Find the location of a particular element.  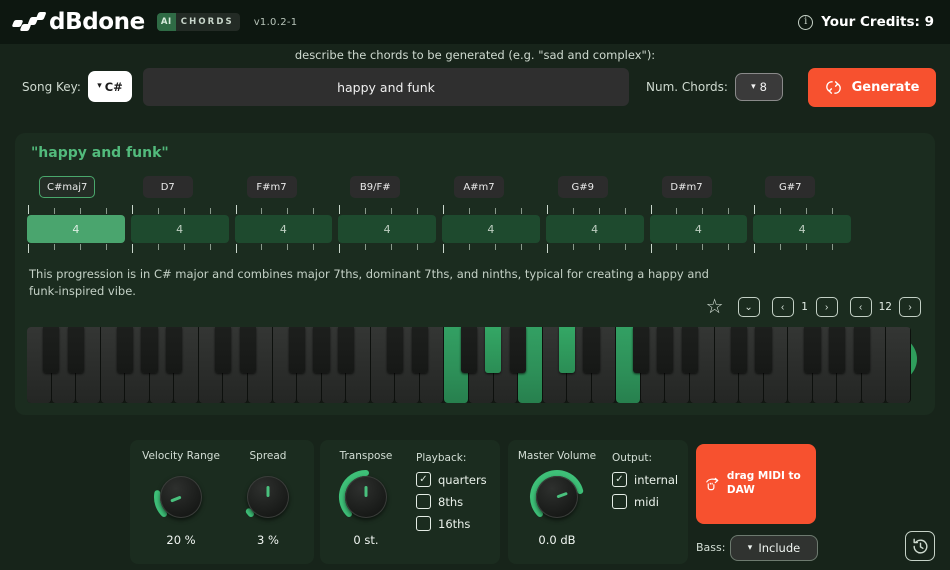

page-number: 1 is located at coordinates (804, 307).